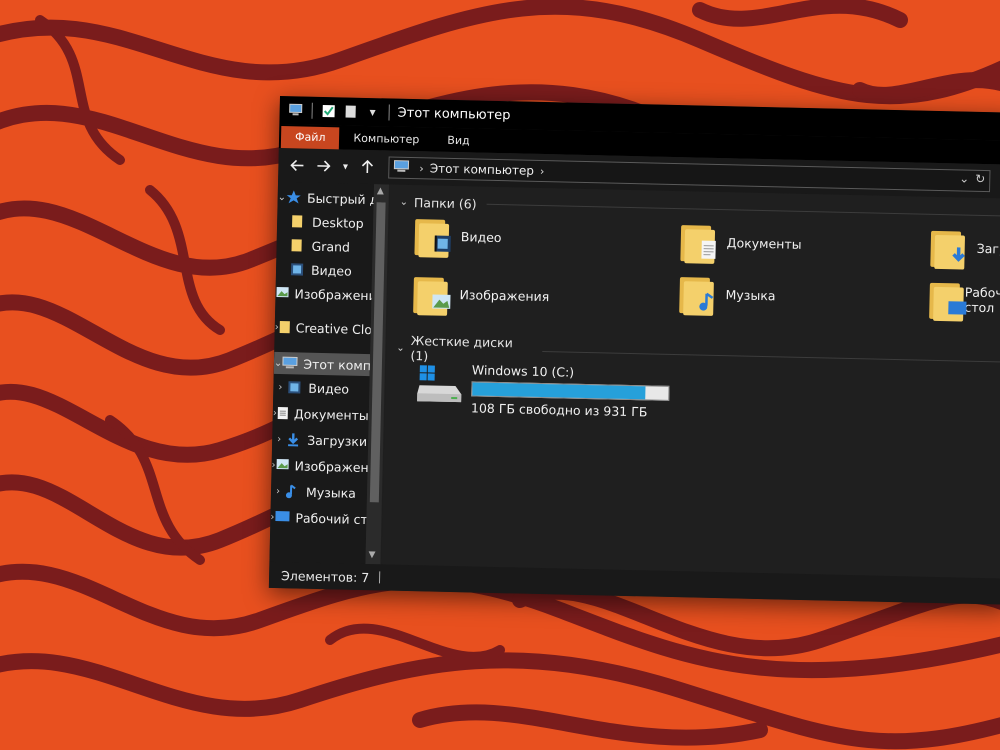 The image size is (1000, 750). I want to click on properties-icon, so click(328, 111).